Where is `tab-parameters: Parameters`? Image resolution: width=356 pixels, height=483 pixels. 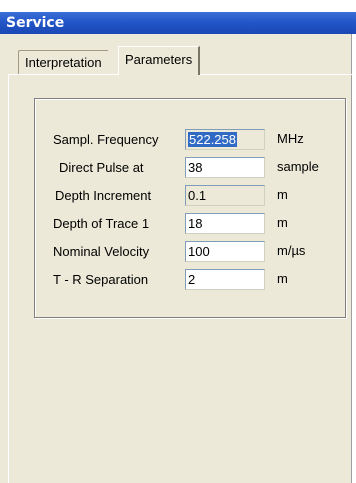 tab-parameters: Parameters is located at coordinates (159, 60).